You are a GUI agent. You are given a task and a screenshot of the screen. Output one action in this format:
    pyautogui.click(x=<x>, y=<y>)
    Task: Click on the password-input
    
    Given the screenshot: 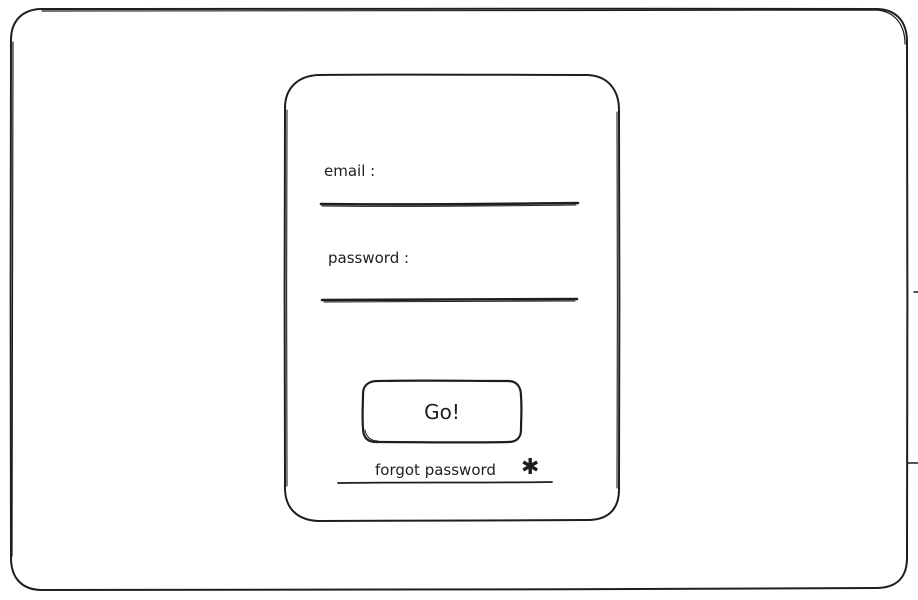 What is the action you would take?
    pyautogui.click(x=453, y=285)
    